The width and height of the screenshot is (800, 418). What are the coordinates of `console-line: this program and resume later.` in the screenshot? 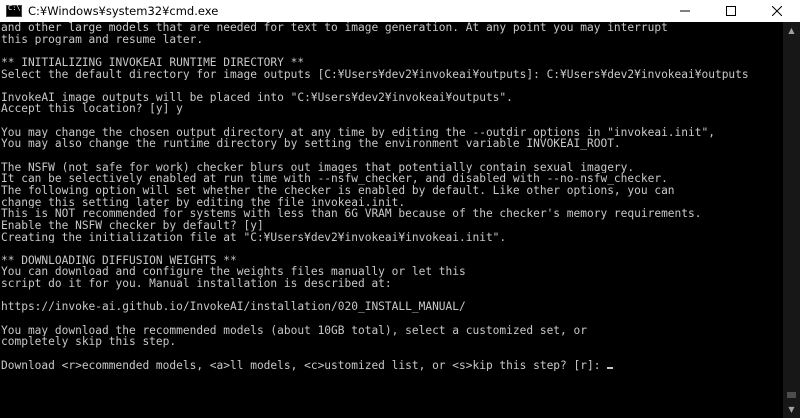 It's located at (102, 39).